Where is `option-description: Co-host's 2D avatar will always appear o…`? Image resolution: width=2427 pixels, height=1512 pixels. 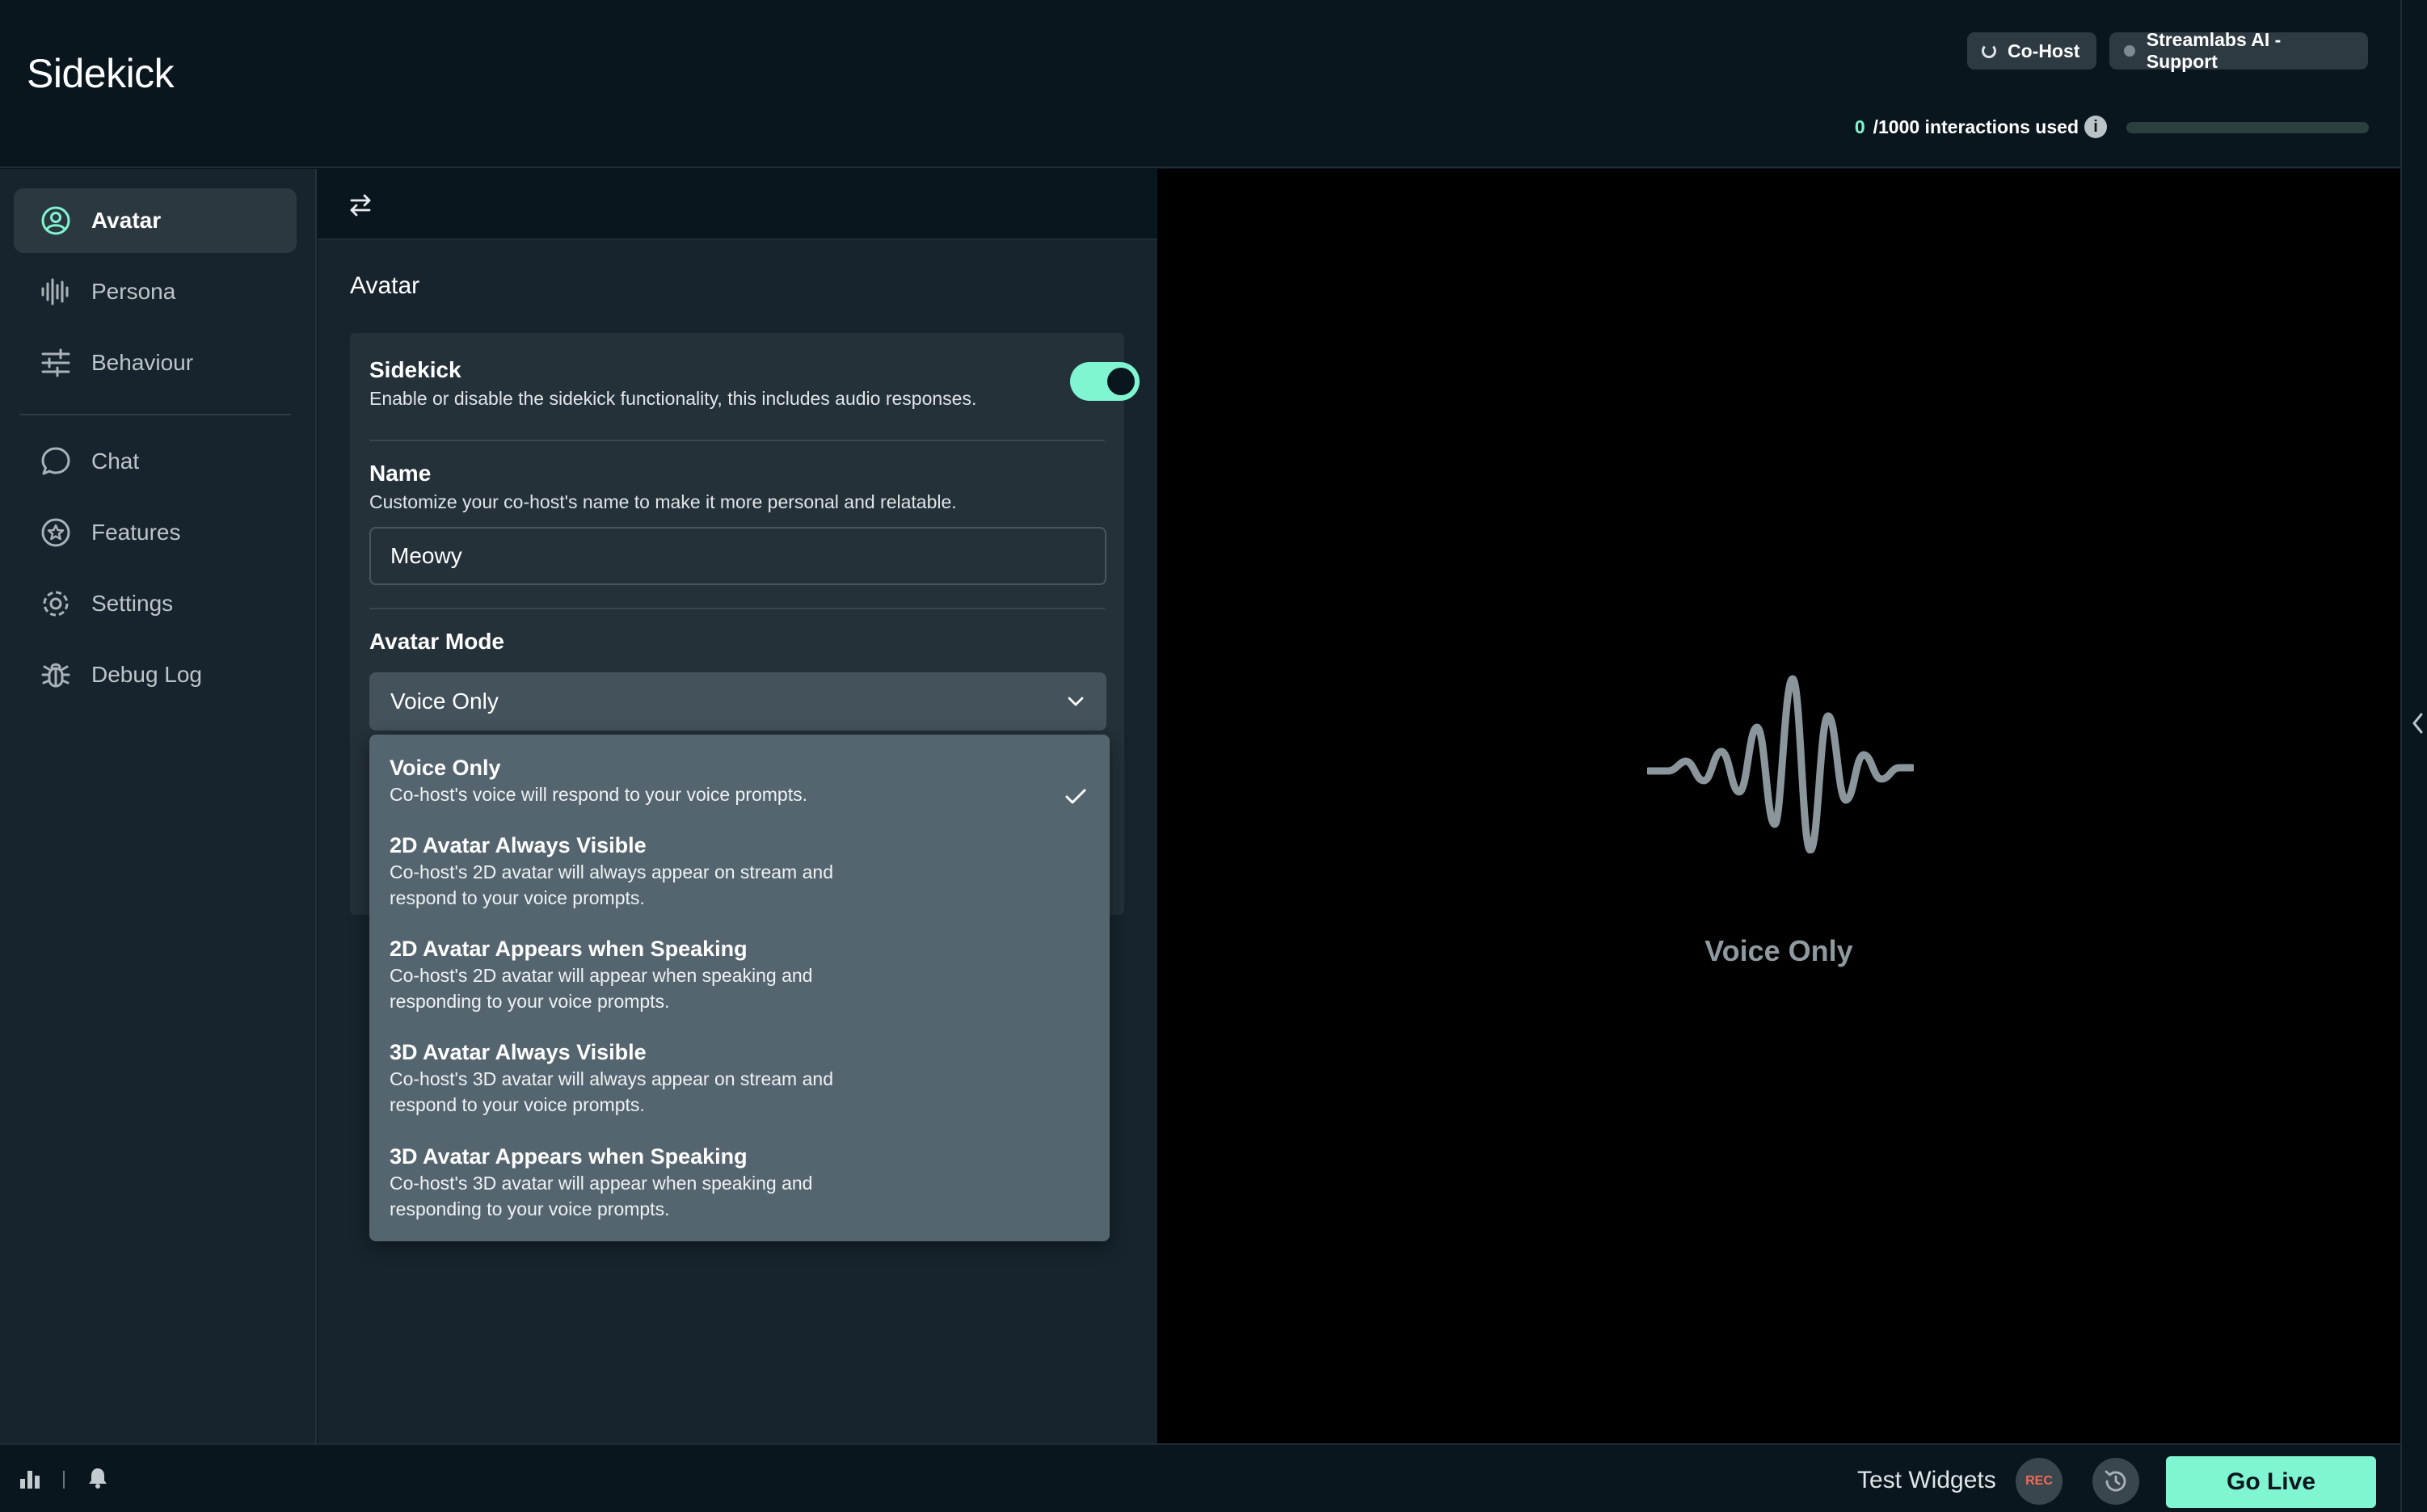 option-description: Co-host's 2D avatar will always appear o… is located at coordinates (611, 884).